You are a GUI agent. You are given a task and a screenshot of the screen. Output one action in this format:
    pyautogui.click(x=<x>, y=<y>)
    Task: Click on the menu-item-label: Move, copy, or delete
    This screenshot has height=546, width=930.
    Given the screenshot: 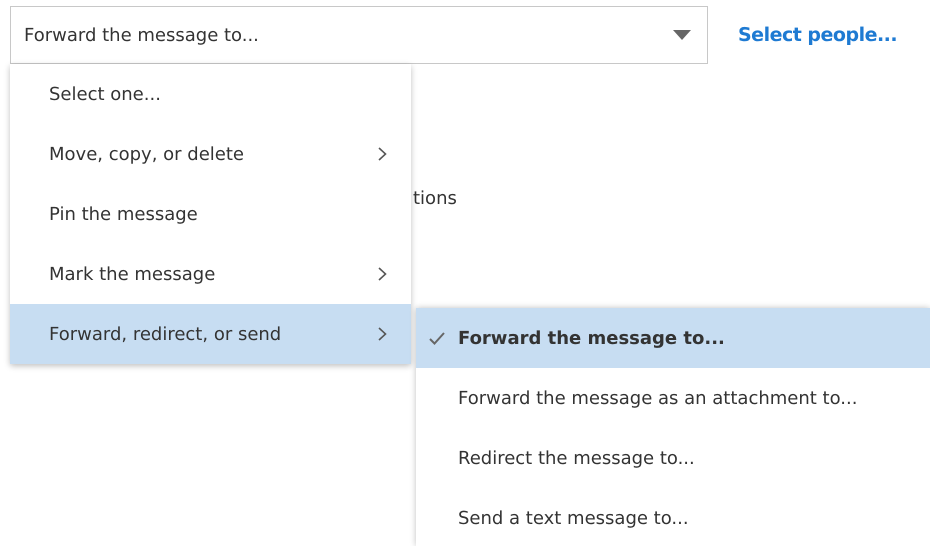 What is the action you would take?
    pyautogui.click(x=146, y=154)
    